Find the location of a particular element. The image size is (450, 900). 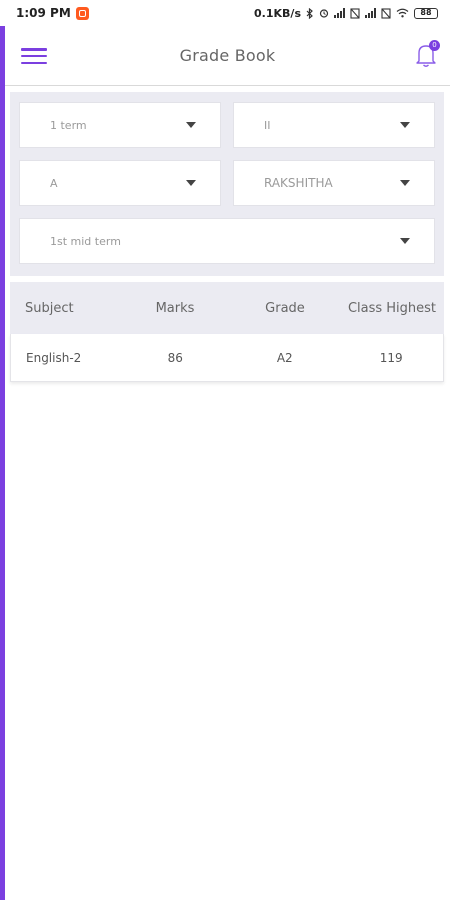

student-dropdown: RAKSHITHA is located at coordinates (334, 183).